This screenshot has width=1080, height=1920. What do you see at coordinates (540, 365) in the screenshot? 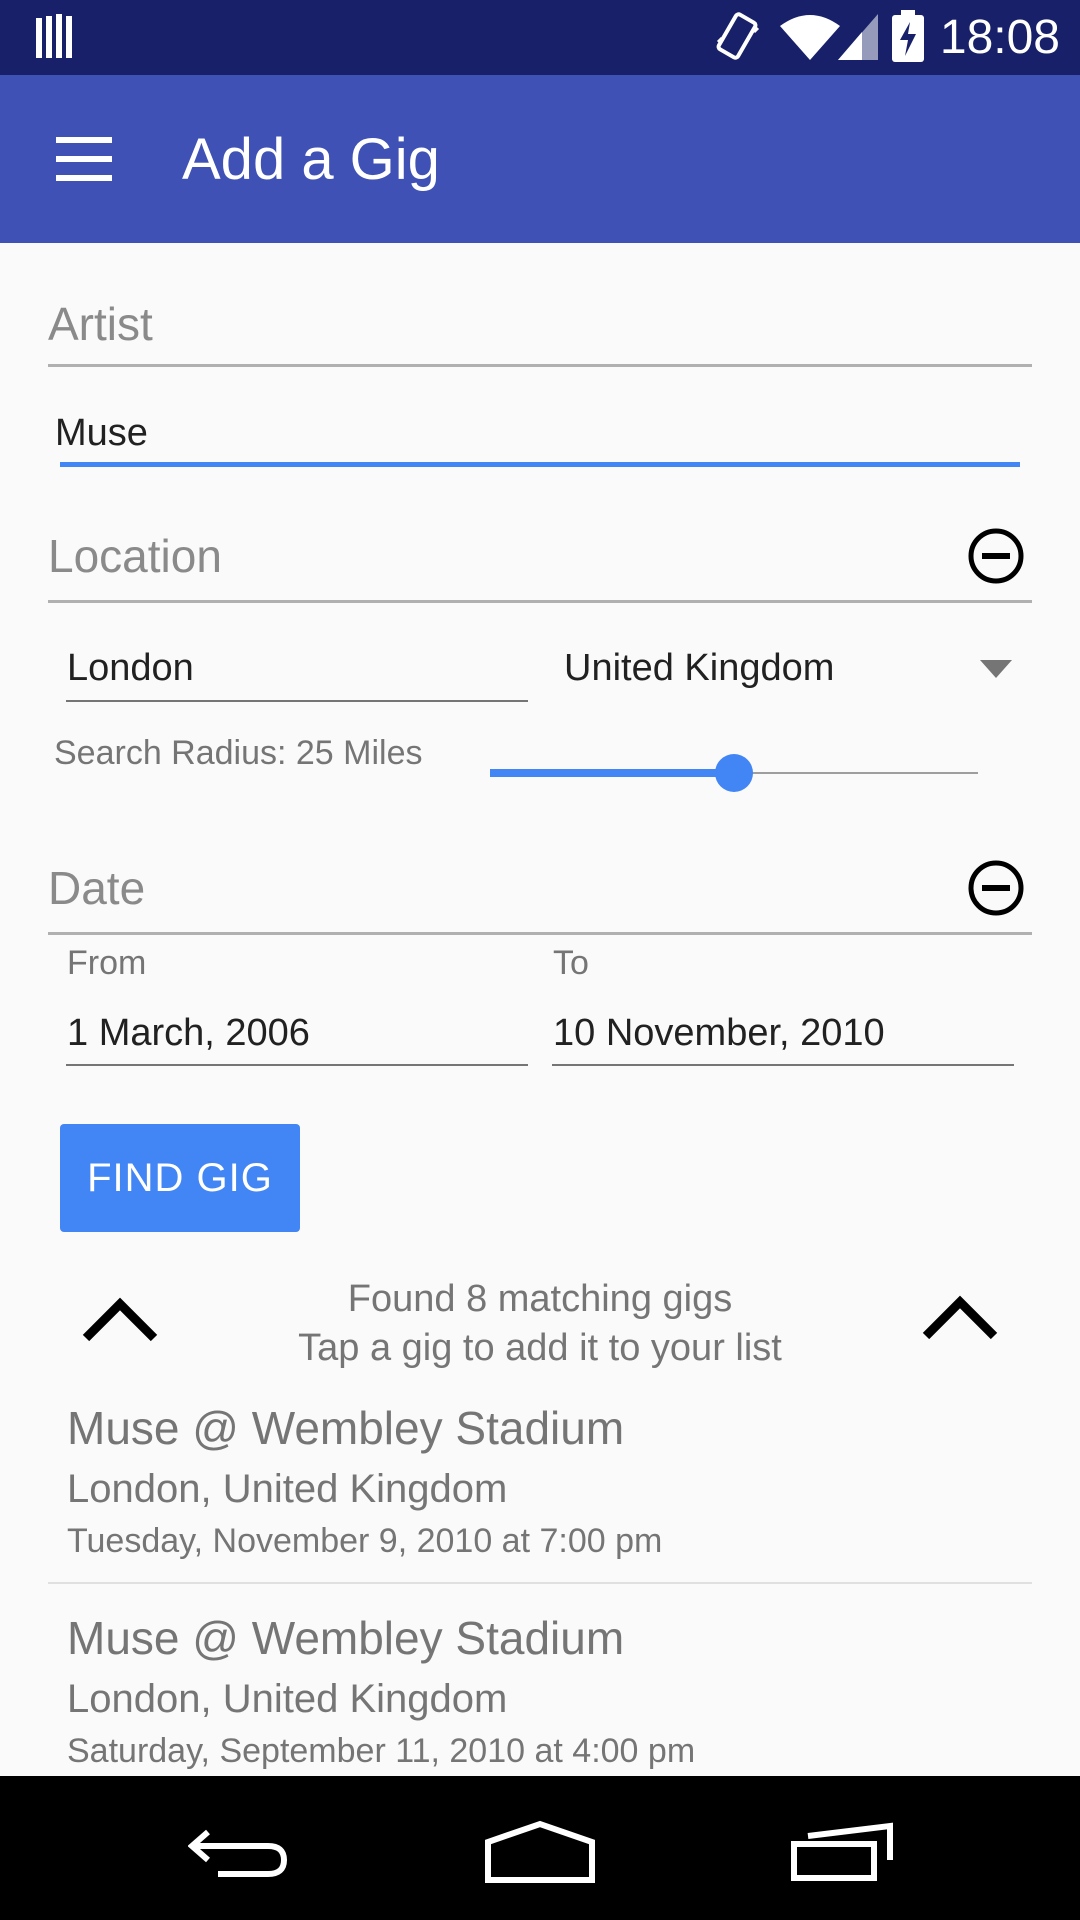
I see `artist-divider` at bounding box center [540, 365].